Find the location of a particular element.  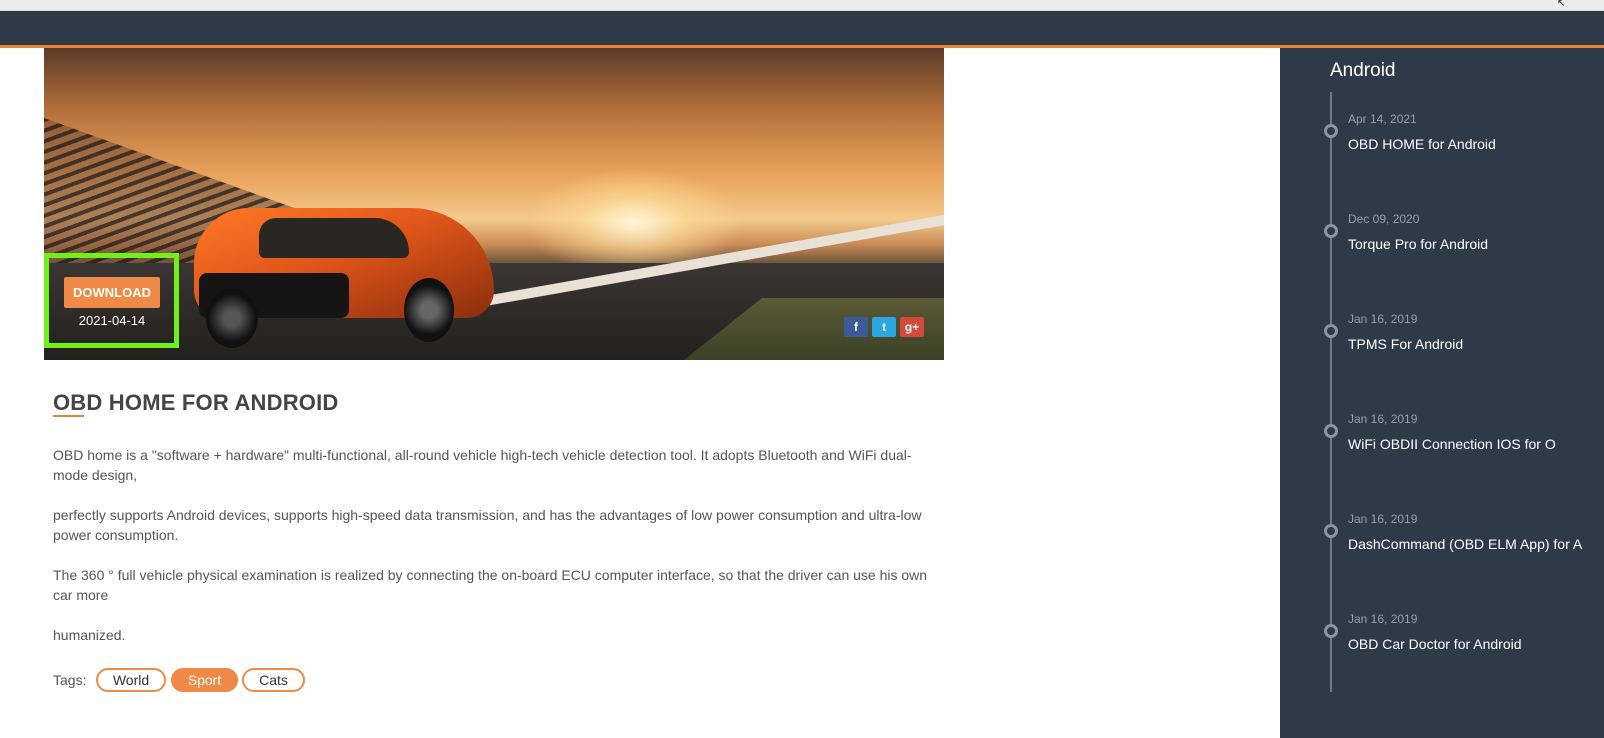

top-navbar is located at coordinates (802, 29).